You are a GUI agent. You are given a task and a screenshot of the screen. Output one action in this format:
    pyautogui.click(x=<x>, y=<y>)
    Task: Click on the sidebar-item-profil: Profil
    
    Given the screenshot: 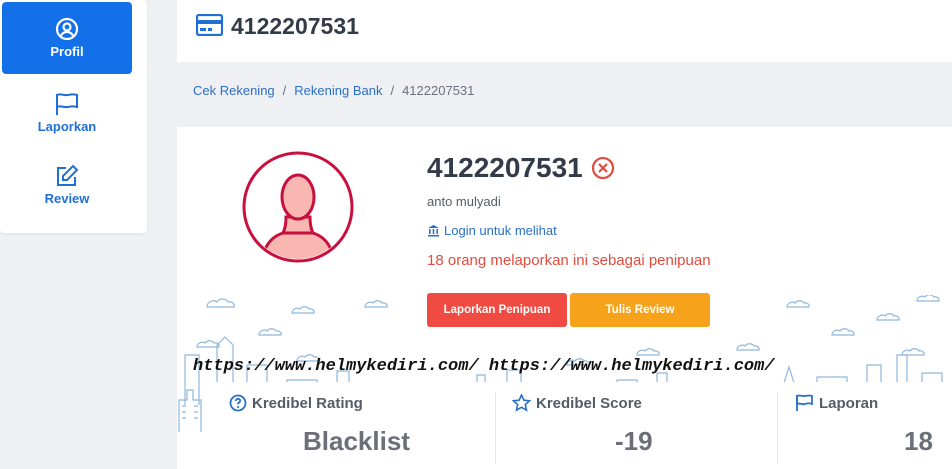 What is the action you would take?
    pyautogui.click(x=67, y=38)
    